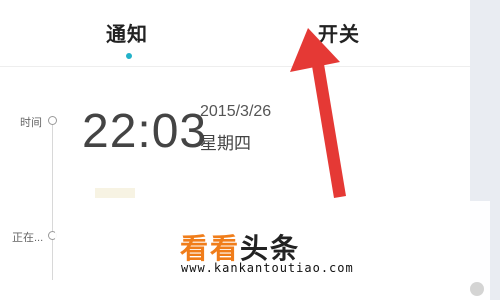 This screenshot has height=300, width=500. I want to click on corner-mark, so click(477, 289).